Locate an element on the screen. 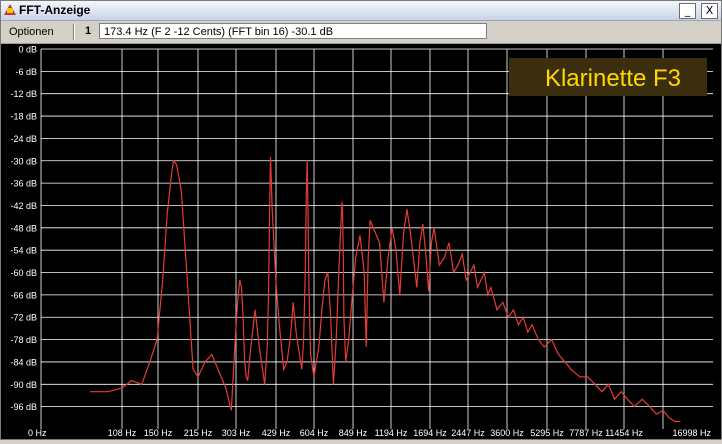  x-tick-label: 108 Hz is located at coordinates (122, 433).